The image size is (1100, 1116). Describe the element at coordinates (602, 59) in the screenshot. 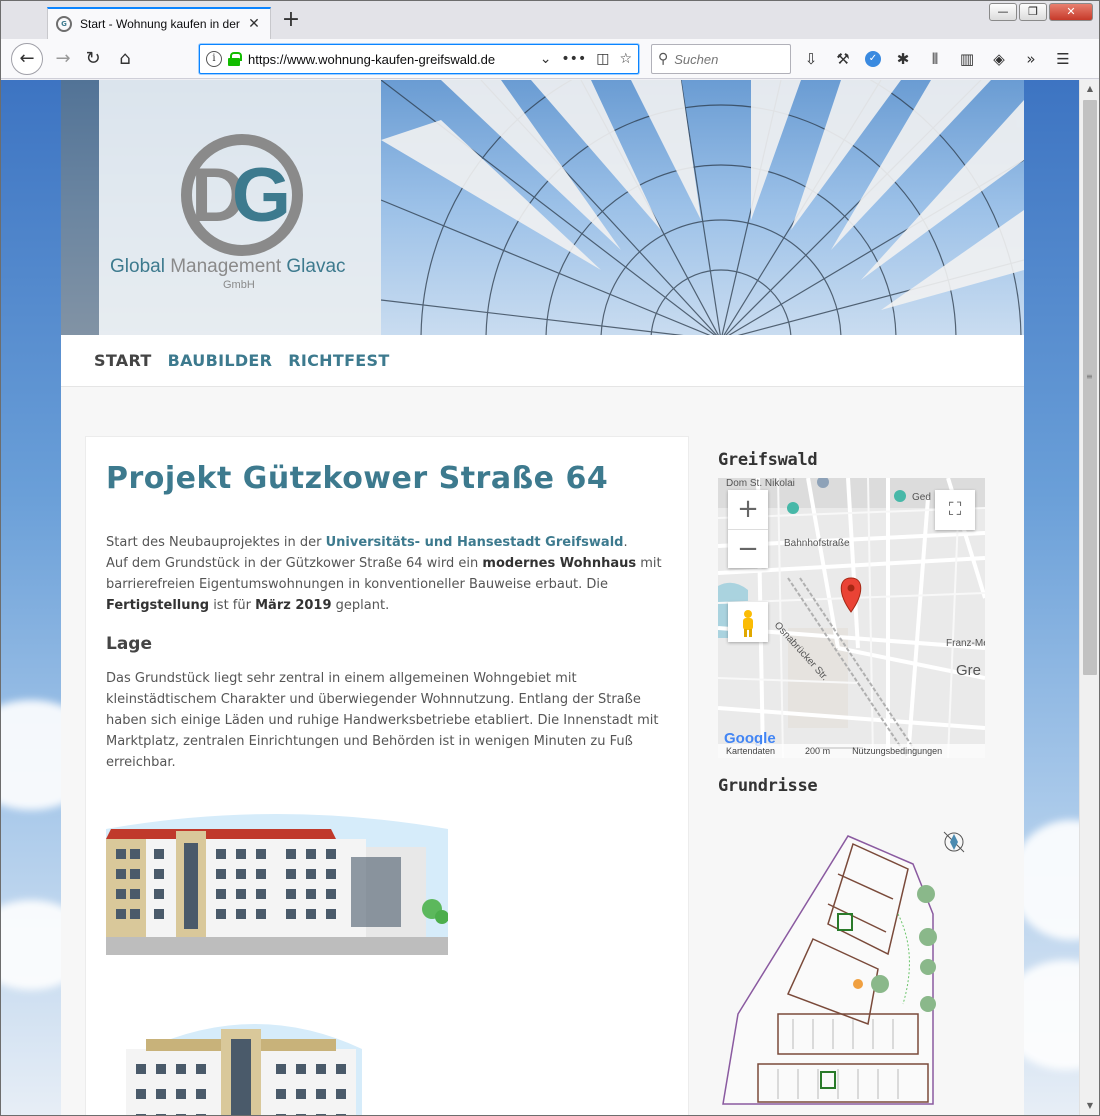

I see `pocket-icon: ◫` at that location.